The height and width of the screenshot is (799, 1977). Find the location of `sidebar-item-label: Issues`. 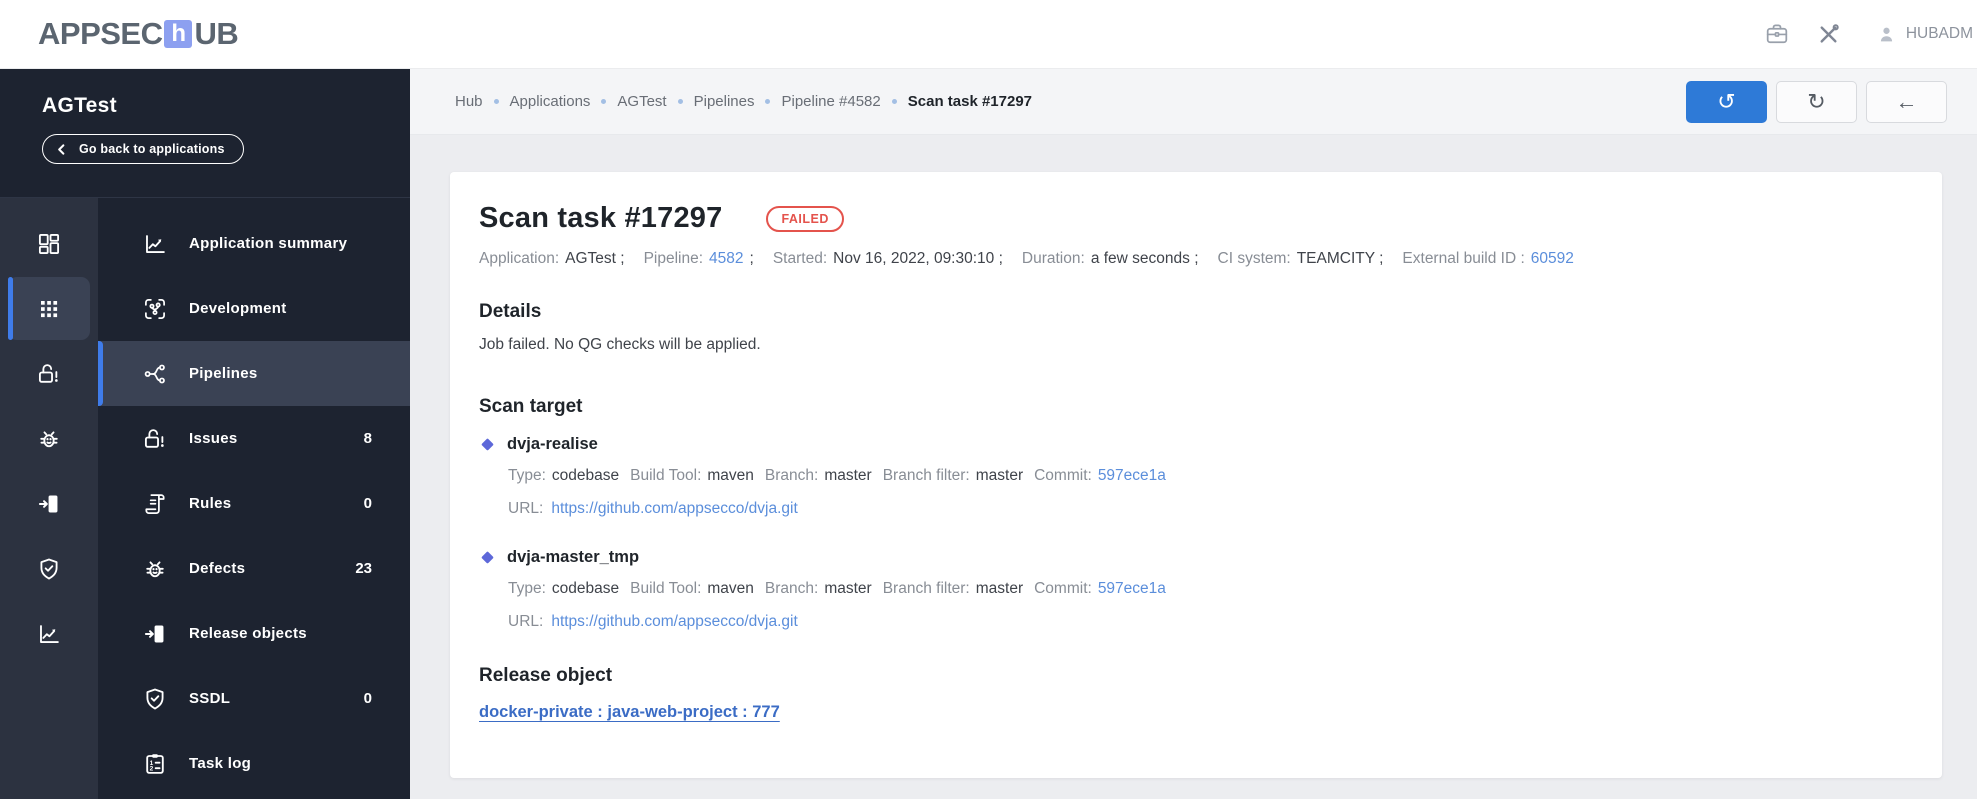

sidebar-item-label: Issues is located at coordinates (213, 438).